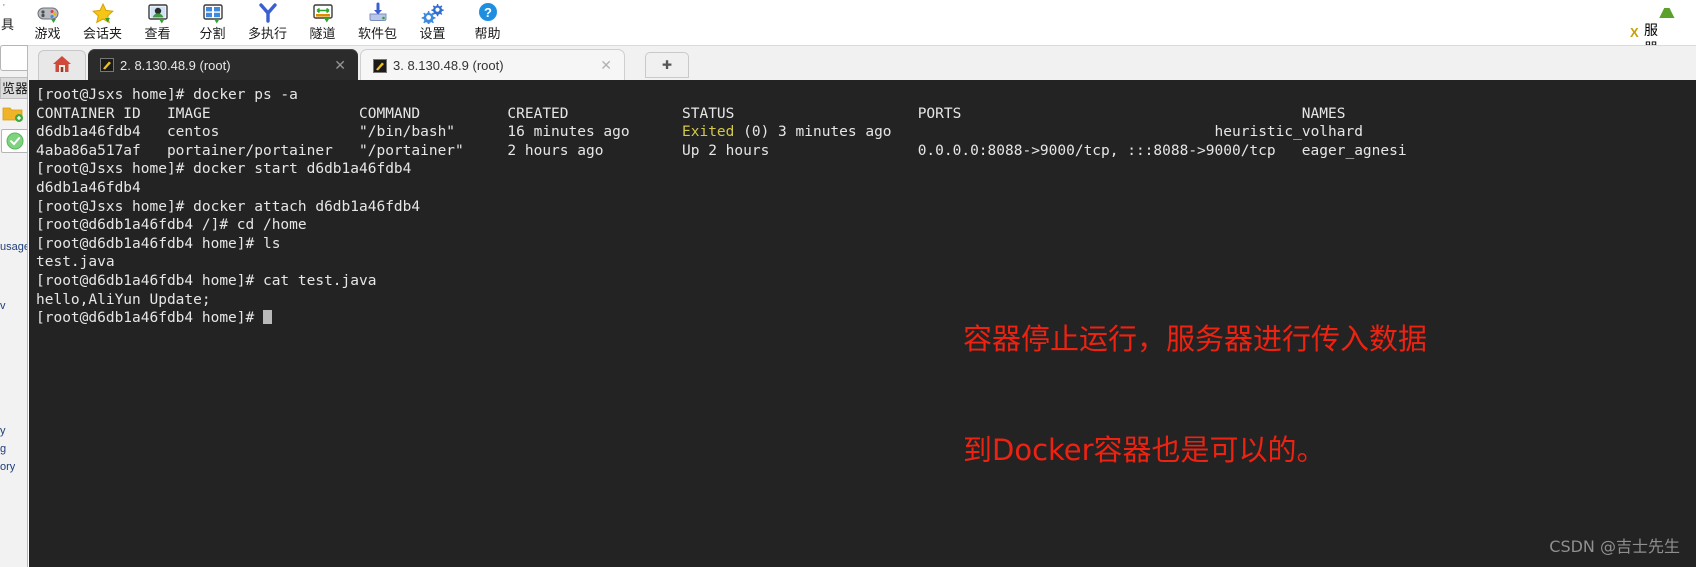 This screenshot has height=567, width=1696. I want to click on toolbar-left-partial-label: 具, so click(8, 24).